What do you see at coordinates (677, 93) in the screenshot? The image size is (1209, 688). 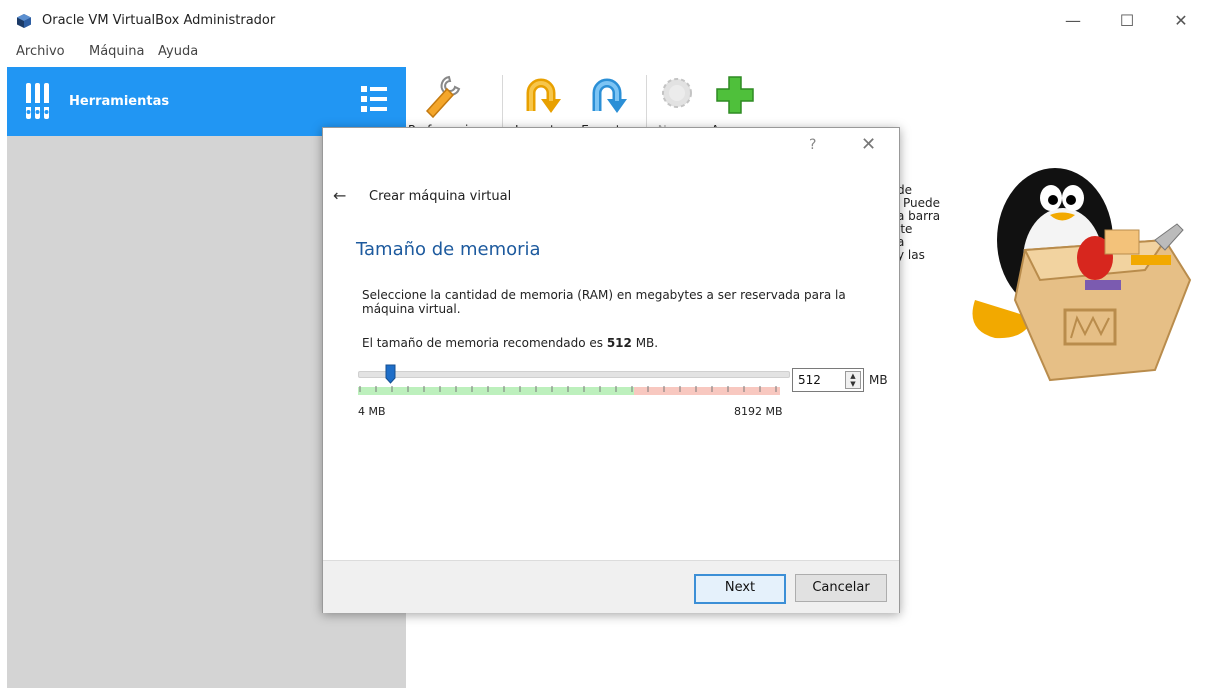 I see `new-gear-icon` at bounding box center [677, 93].